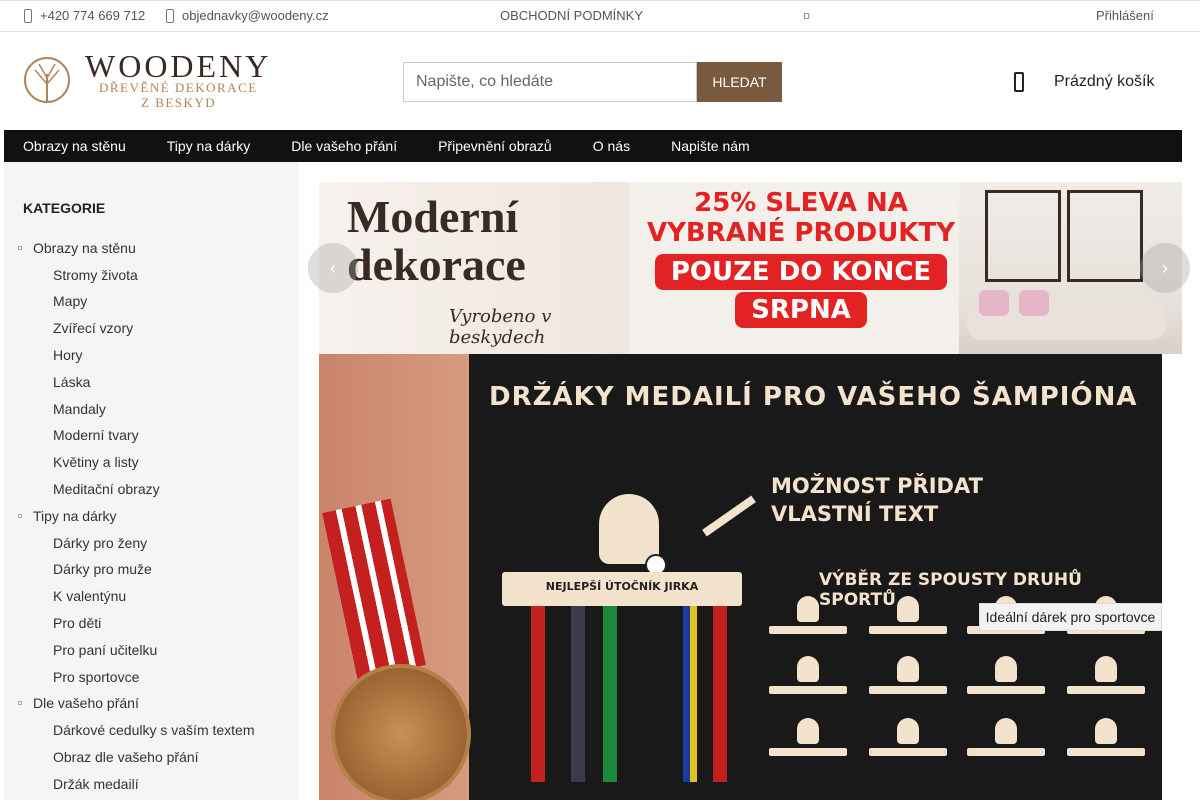 This screenshot has height=800, width=1200. I want to click on search-form: HLEDAT, so click(592, 82).